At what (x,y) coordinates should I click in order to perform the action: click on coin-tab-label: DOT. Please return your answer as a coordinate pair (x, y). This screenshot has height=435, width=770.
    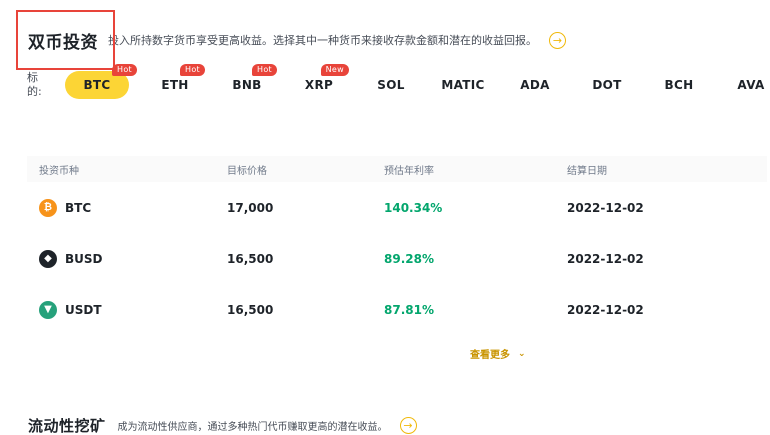
    Looking at the image, I should click on (607, 85).